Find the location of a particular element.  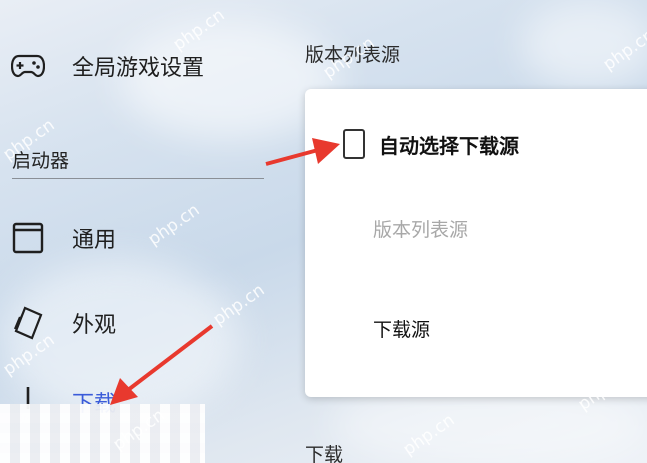

sidebar-item-global-game-settings: 全局游戏设置 is located at coordinates (107, 66).